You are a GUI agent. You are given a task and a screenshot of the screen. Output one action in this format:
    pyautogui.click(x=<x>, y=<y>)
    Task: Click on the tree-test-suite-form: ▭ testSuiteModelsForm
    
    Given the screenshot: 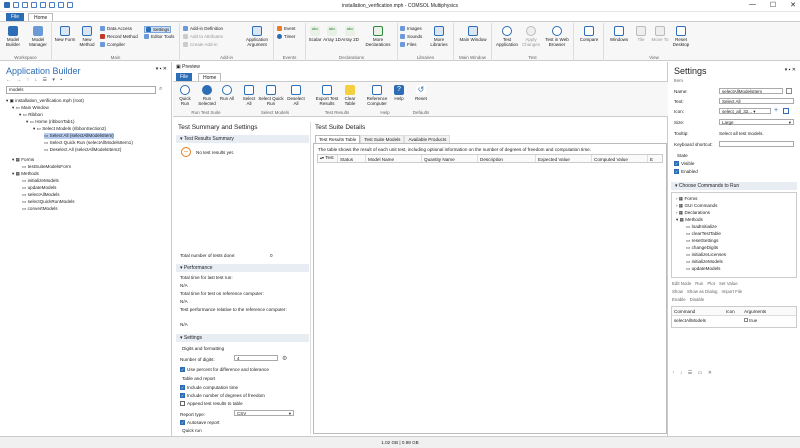 What is the action you would take?
    pyautogui.click(x=46, y=167)
    